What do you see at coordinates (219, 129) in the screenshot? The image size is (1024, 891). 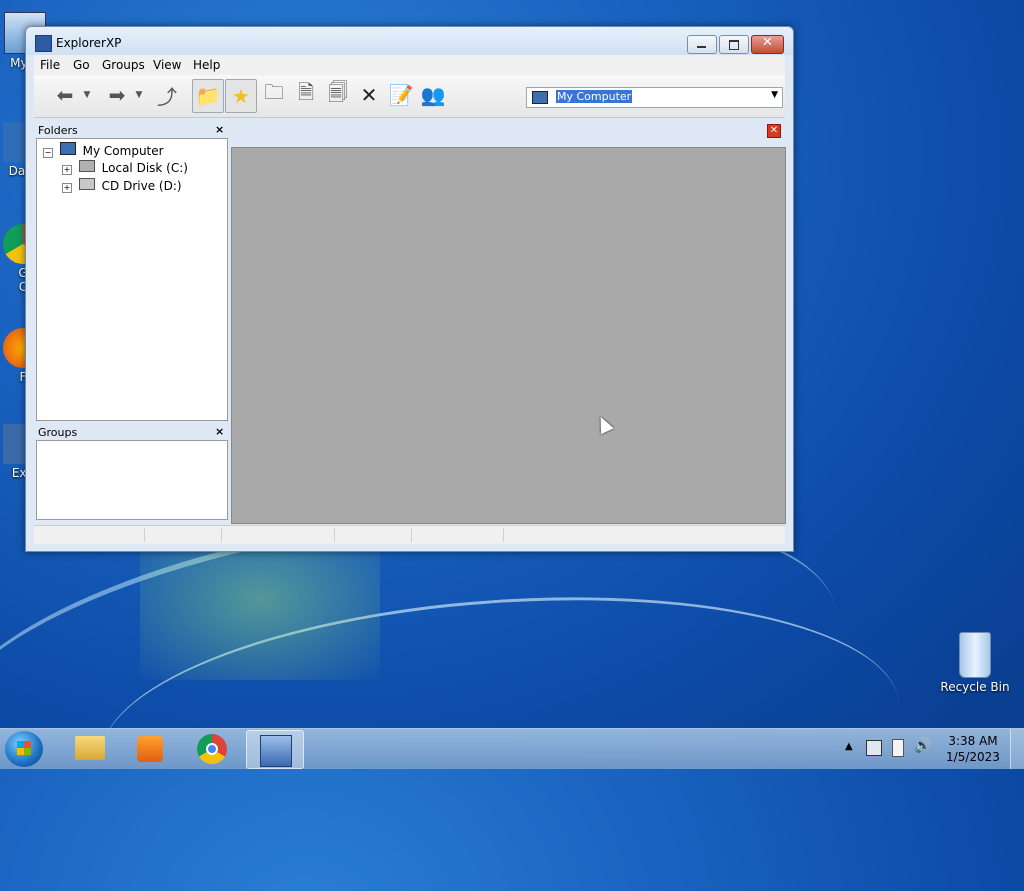 I see `folders-panel-close-button: ×` at bounding box center [219, 129].